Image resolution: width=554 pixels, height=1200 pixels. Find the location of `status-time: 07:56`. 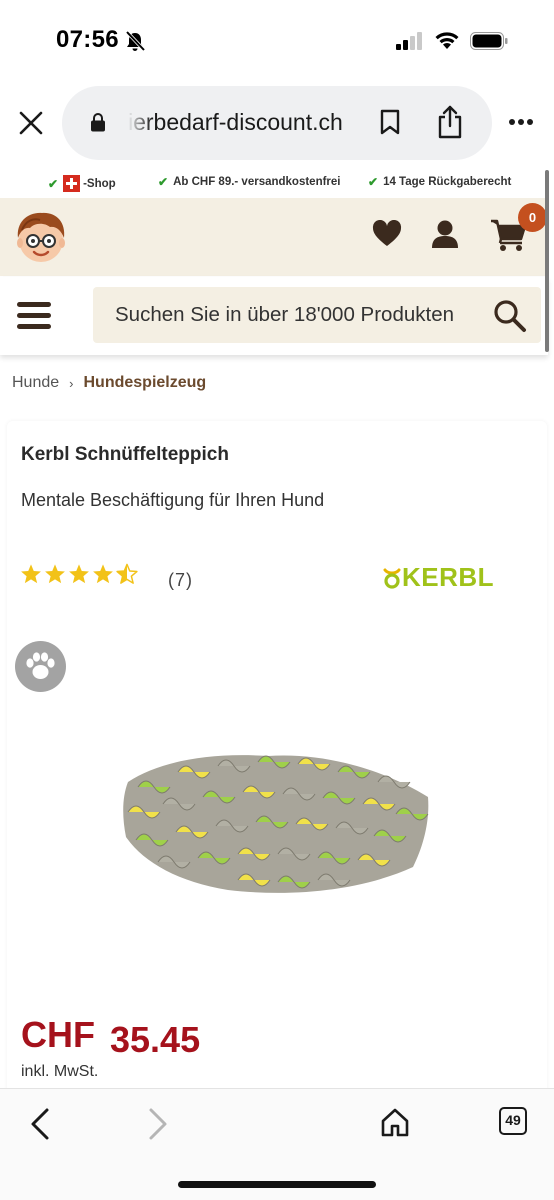

status-time: 07:56 is located at coordinates (87, 39).